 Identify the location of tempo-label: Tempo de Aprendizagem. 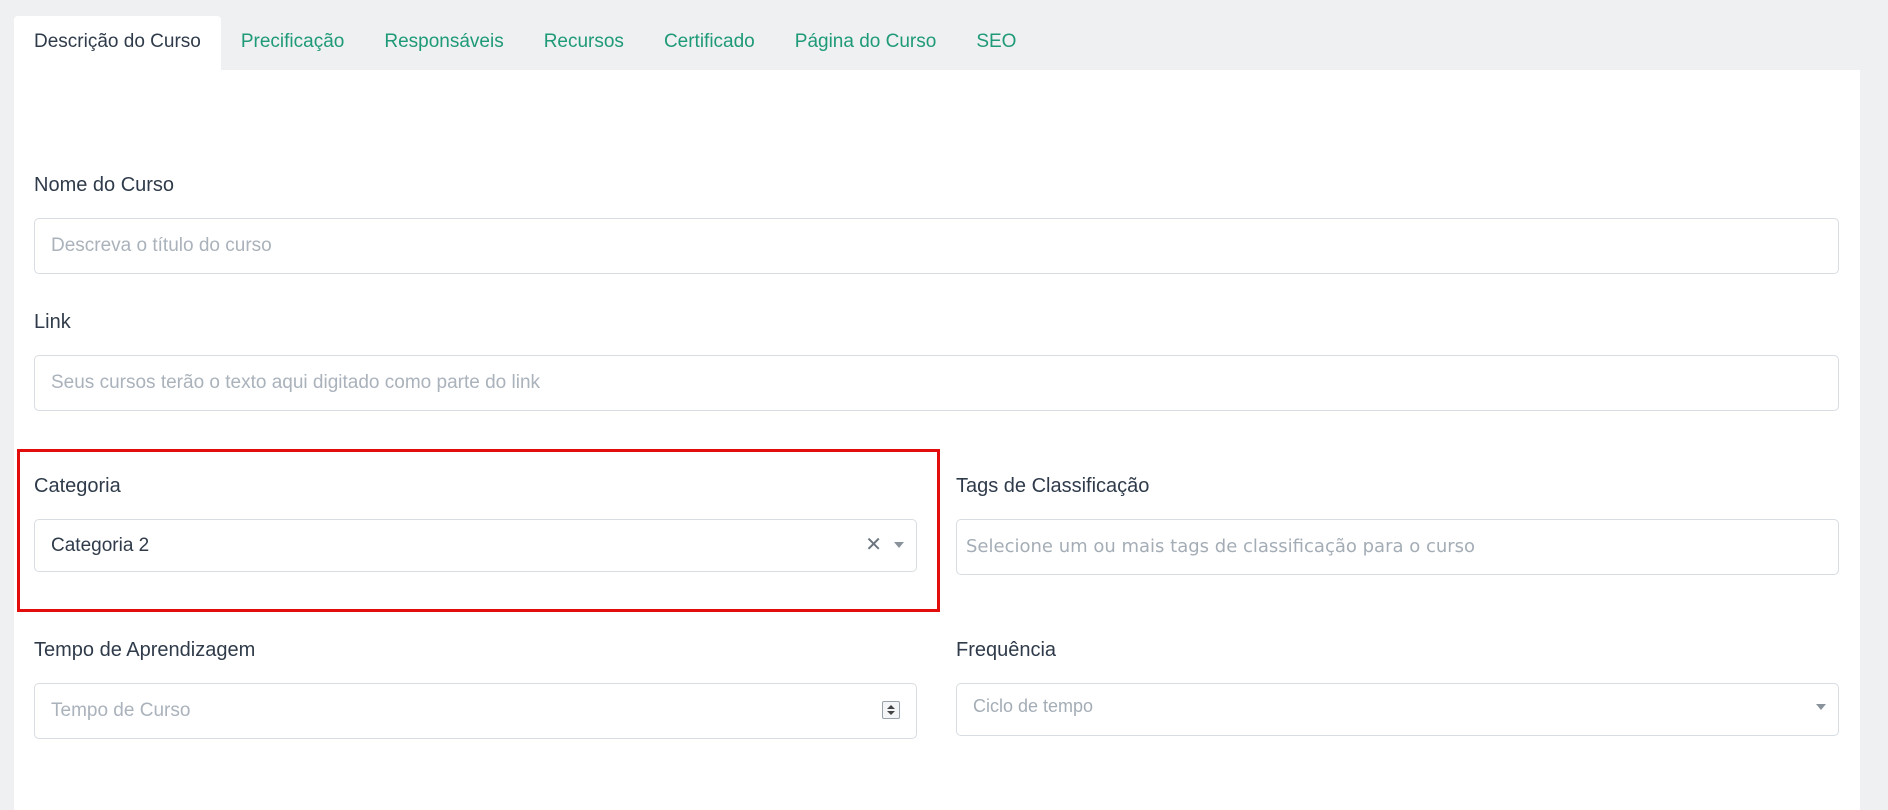
(145, 650).